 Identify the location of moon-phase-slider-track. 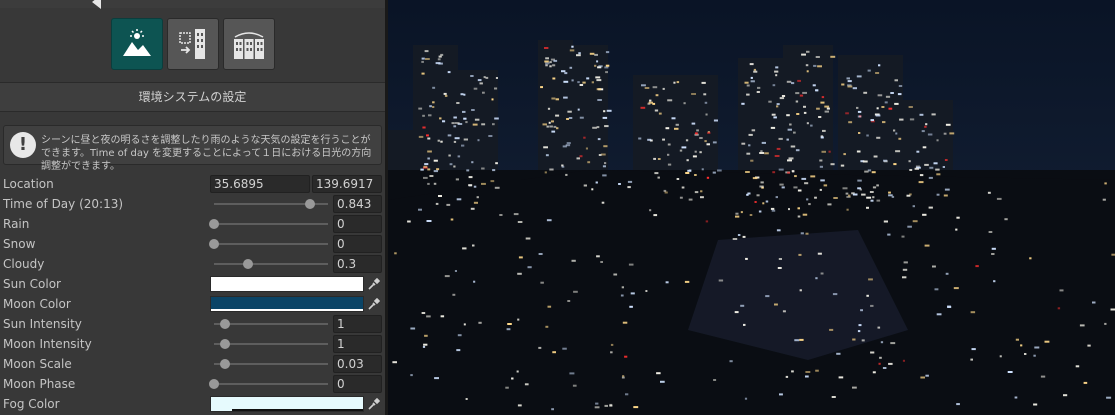
(271, 384).